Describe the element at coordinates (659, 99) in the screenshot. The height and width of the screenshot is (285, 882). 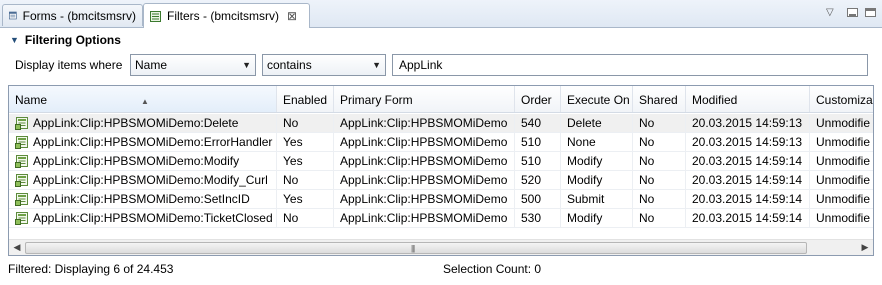
I see `column-header-shared: Shared` at that location.